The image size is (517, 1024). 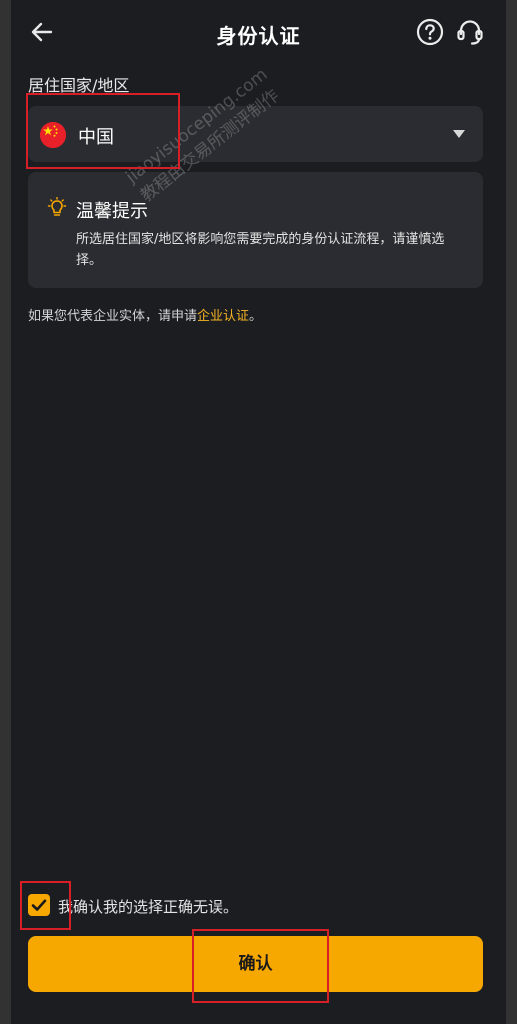 What do you see at coordinates (148, 907) in the screenshot?
I see `confirmation-text: 我确认我的选择正确无误。` at bounding box center [148, 907].